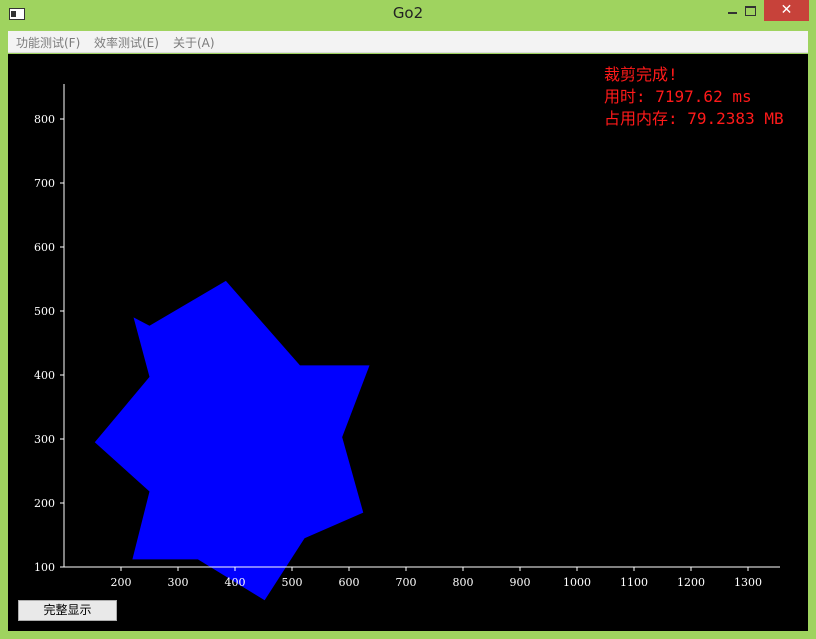 This screenshot has width=816, height=639. I want to click on y-tick-label: 200, so click(44, 503).